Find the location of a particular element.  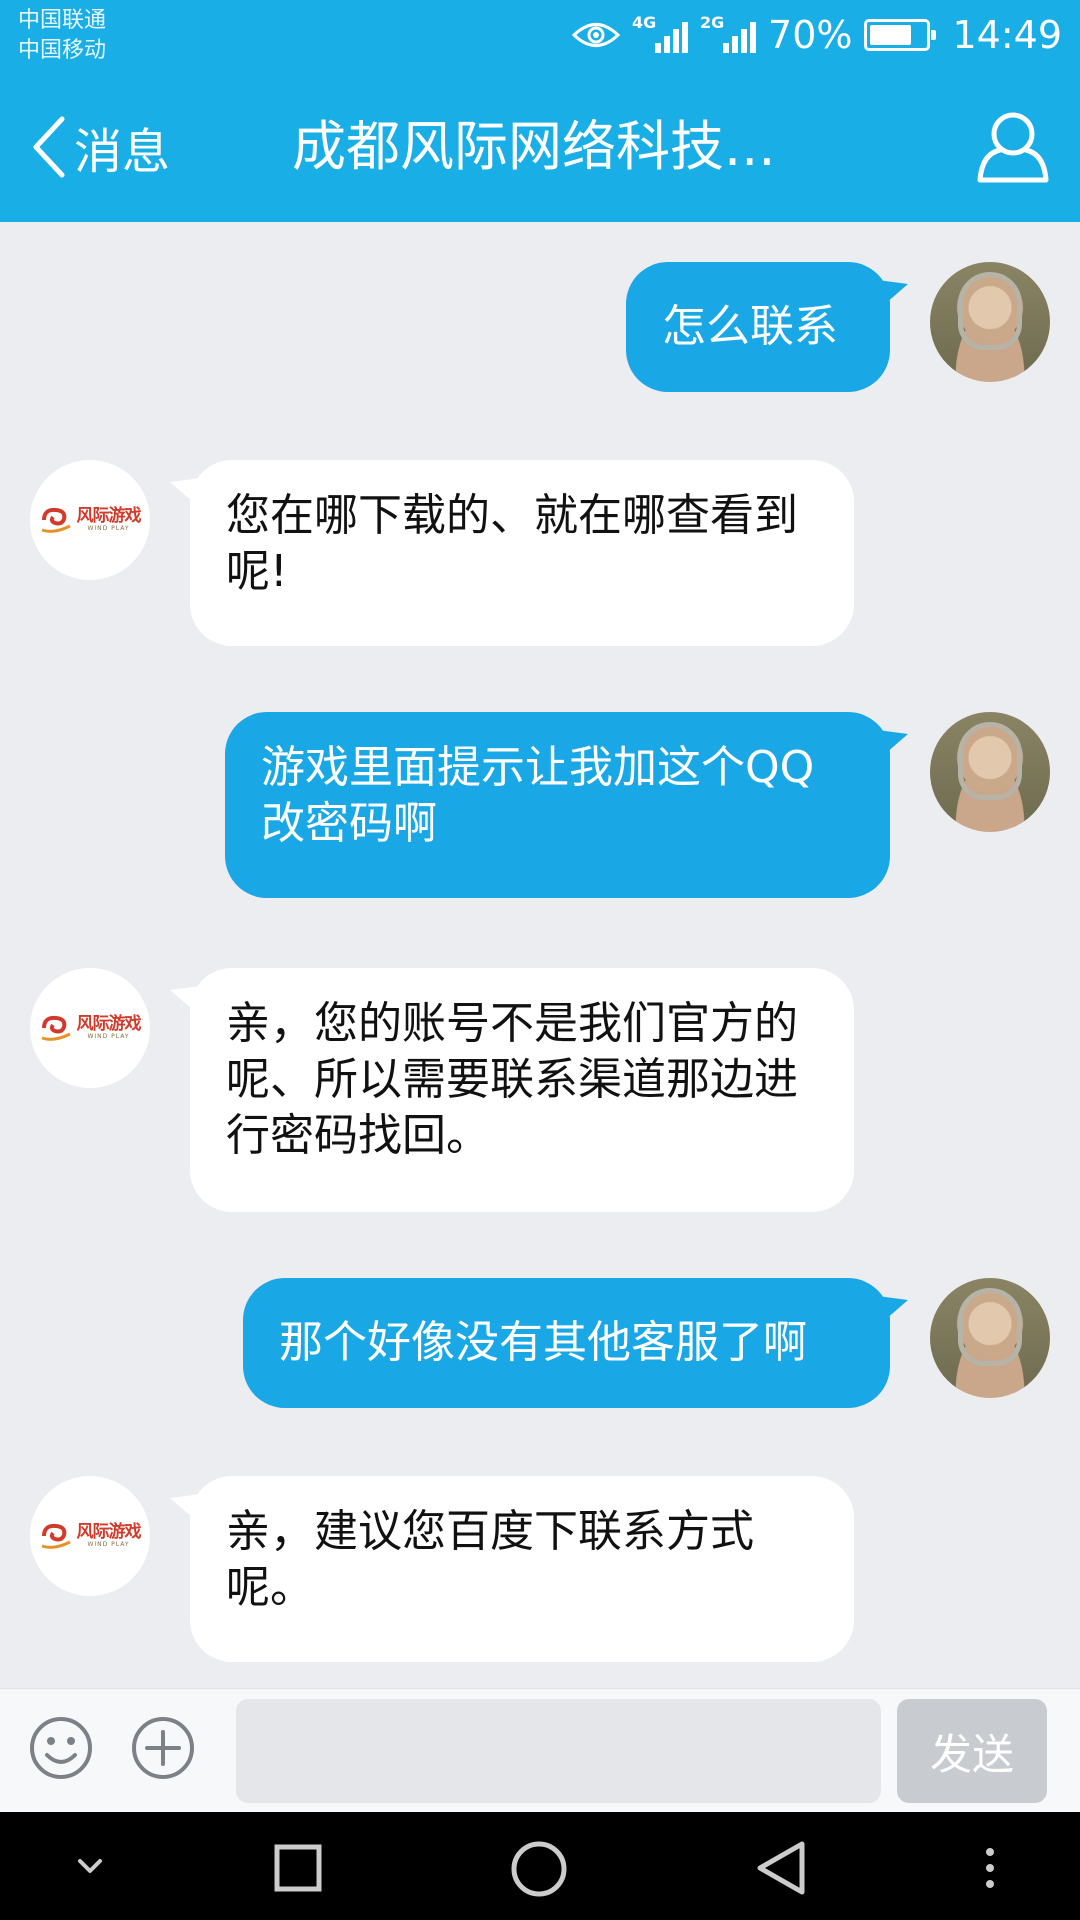

system-nav-bar is located at coordinates (540, 1866).